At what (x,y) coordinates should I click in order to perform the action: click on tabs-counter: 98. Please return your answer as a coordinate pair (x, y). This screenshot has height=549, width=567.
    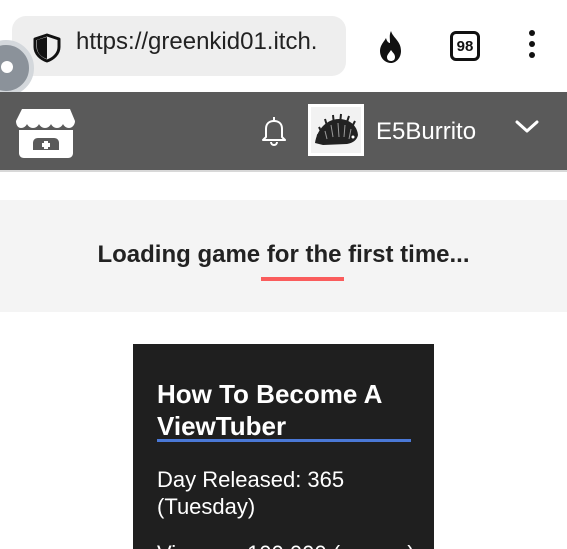
    Looking at the image, I should click on (465, 46).